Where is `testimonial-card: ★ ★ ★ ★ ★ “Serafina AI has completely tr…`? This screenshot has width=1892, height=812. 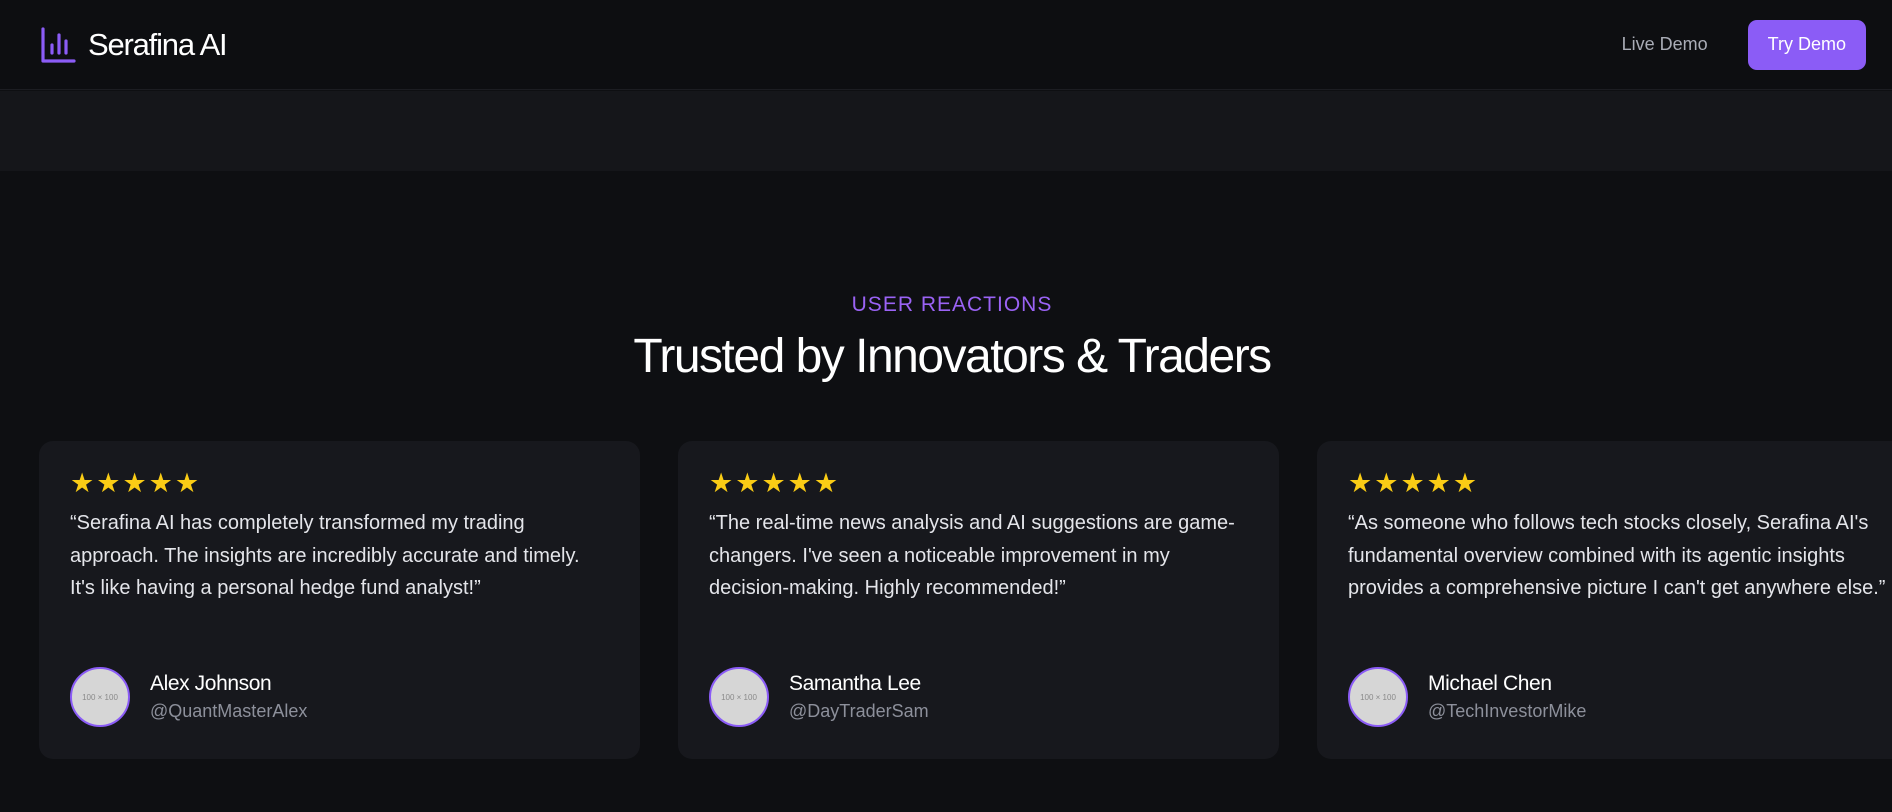 testimonial-card: ★ ★ ★ ★ ★ “Serafina AI has completely tr… is located at coordinates (339, 600).